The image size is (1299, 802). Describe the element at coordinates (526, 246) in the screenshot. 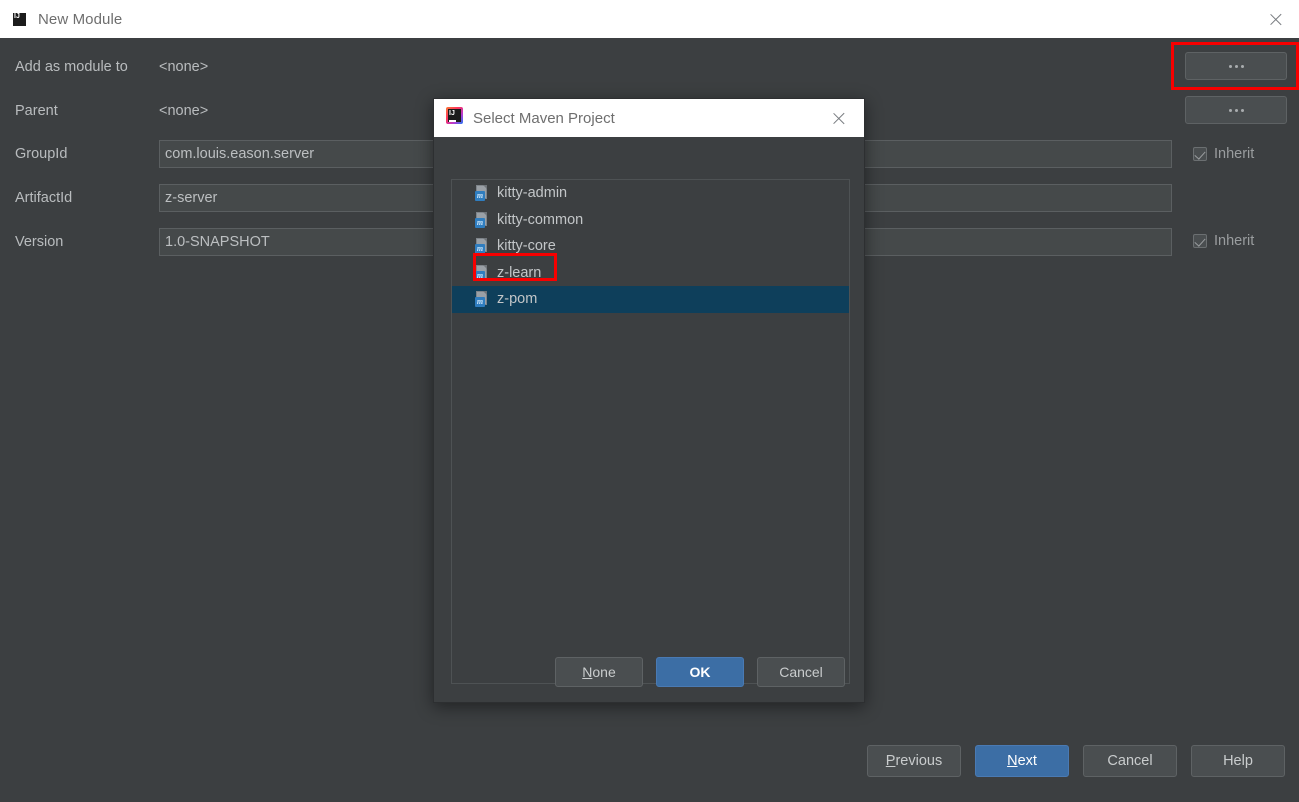

I see `list-item-label: kitty-core` at that location.